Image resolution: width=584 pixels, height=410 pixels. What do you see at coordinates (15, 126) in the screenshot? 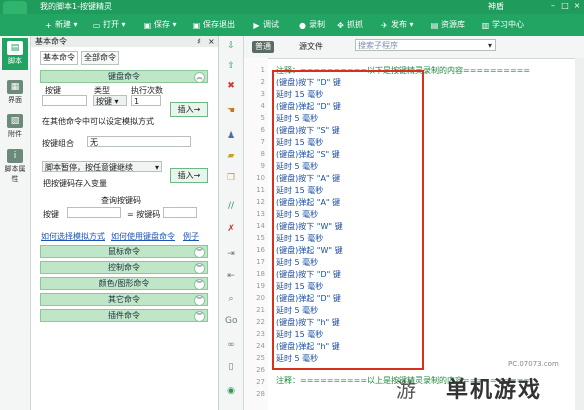
I see `nav-attach: ▧ 附件` at bounding box center [15, 126].